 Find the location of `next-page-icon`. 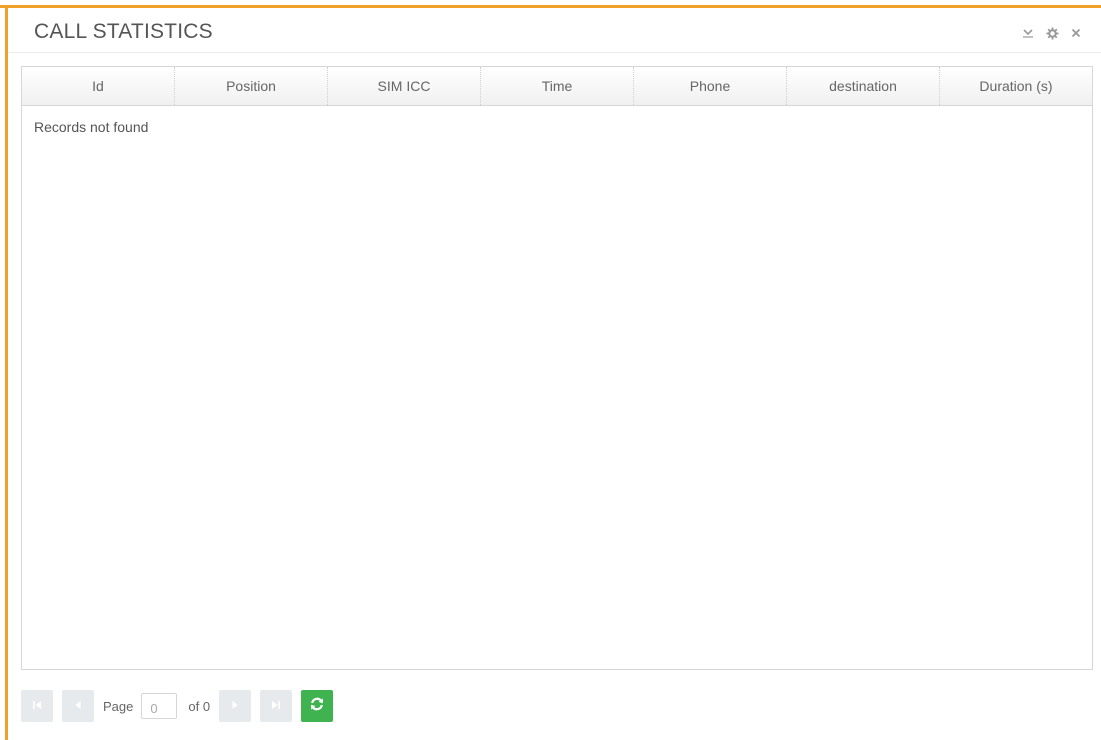

next-page-icon is located at coordinates (235, 706).